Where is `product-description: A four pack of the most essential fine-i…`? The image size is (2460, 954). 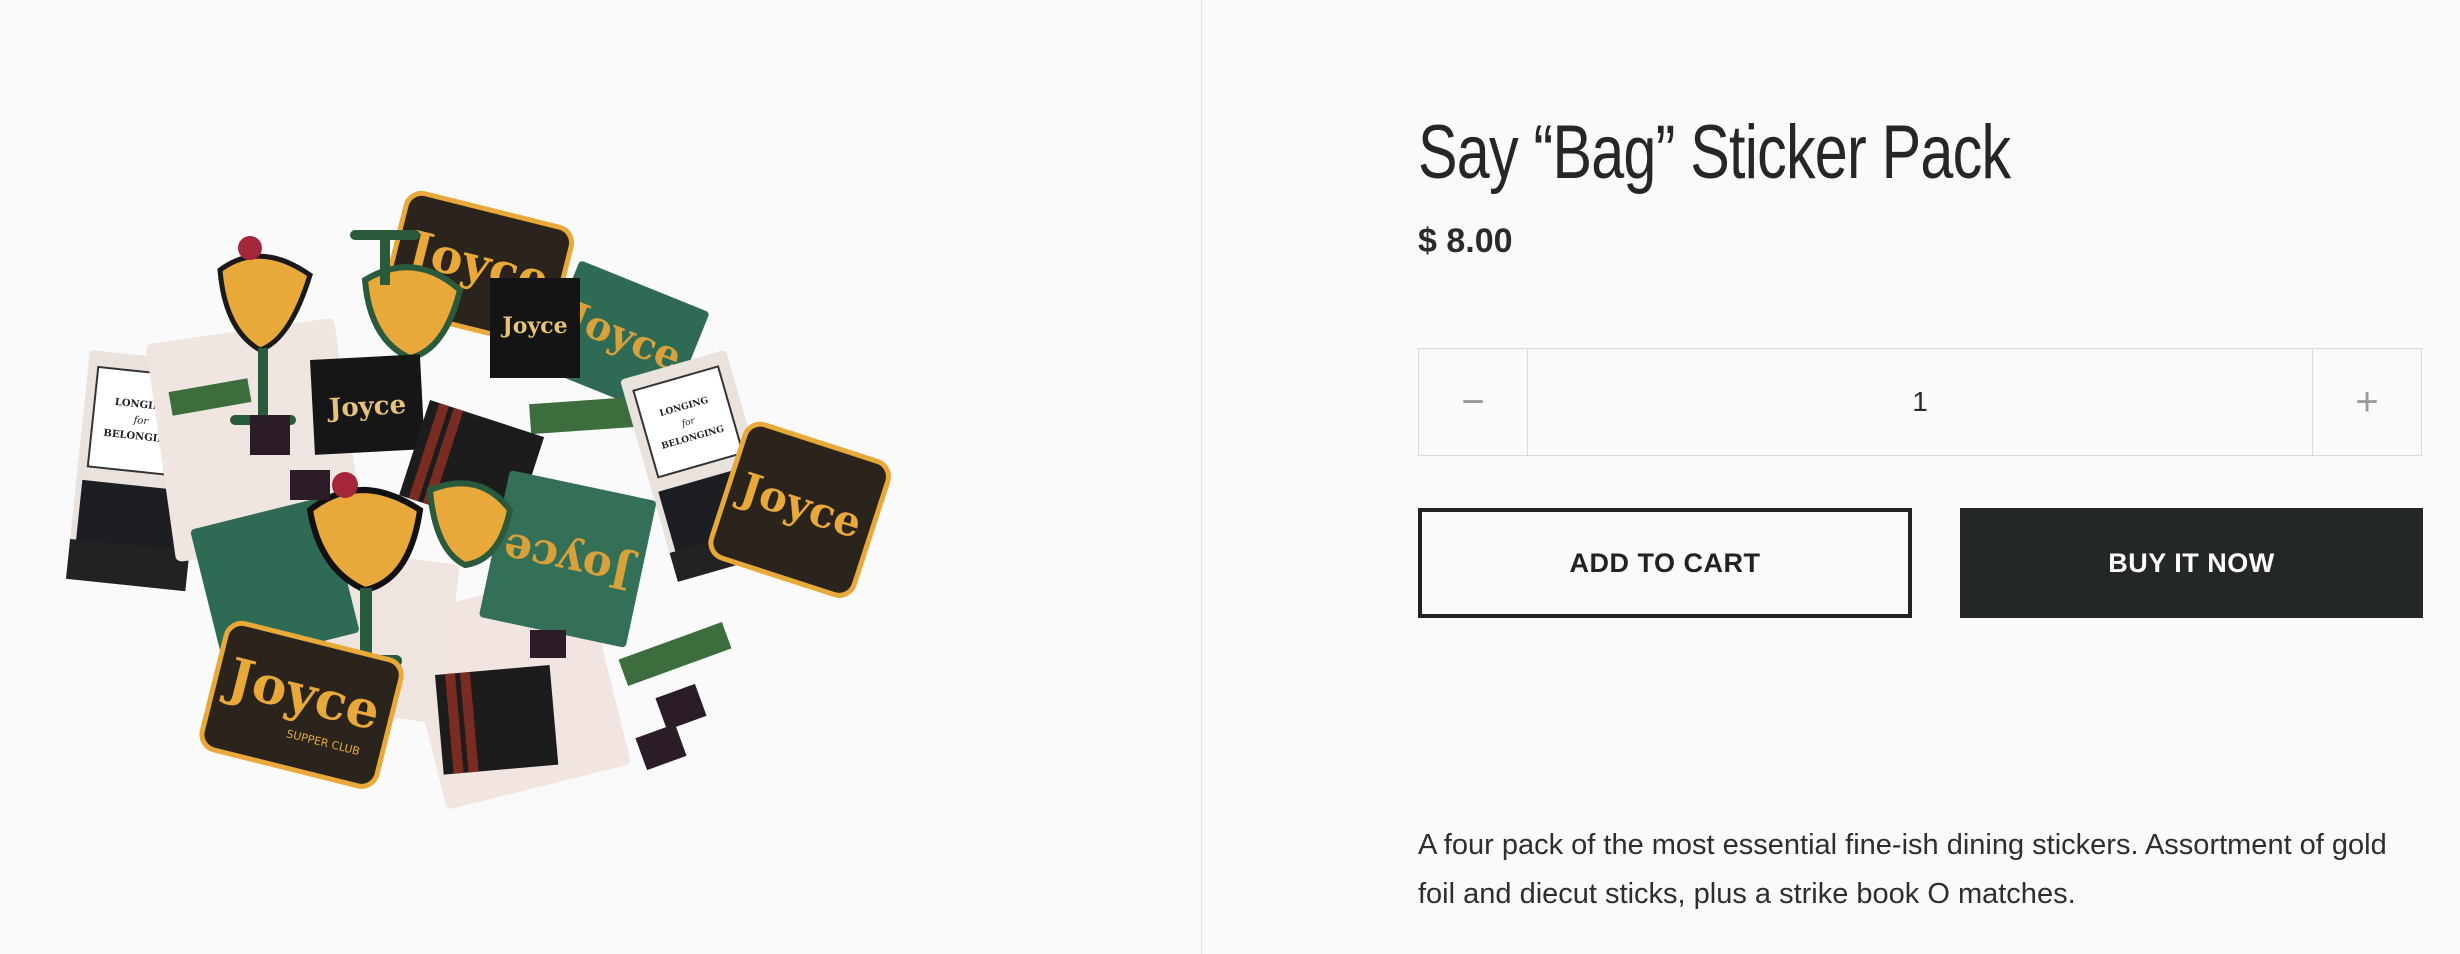 product-description: A four pack of the most essential fine-i… is located at coordinates (1902, 869).